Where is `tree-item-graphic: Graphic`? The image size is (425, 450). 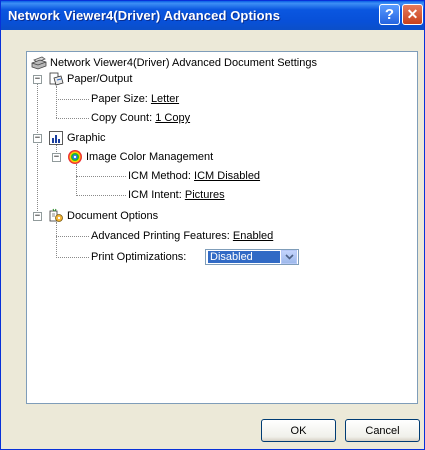 tree-item-graphic: Graphic is located at coordinates (77, 138).